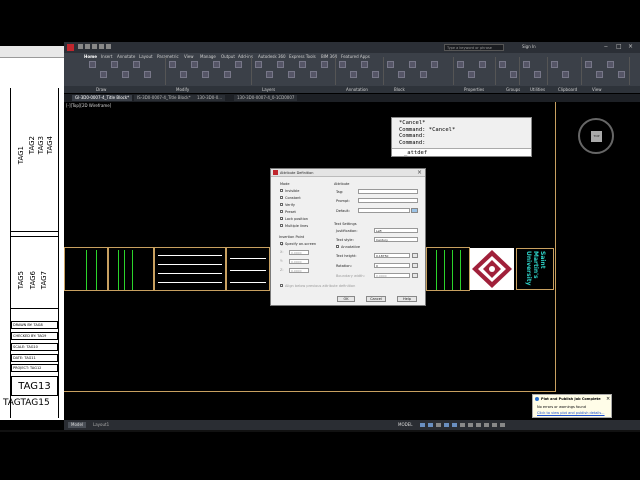 This screenshot has width=640, height=480. I want to click on text-style-select: Century, so click(396, 239).